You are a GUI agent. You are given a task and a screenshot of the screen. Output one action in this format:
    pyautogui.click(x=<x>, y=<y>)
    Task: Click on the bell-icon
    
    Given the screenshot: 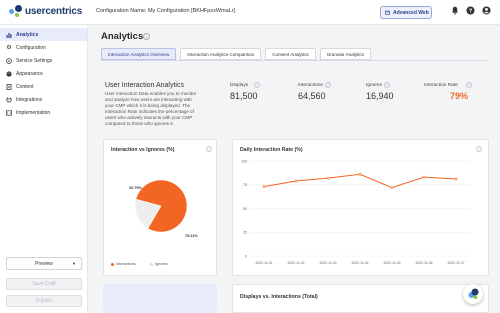 What is the action you would take?
    pyautogui.click(x=455, y=12)
    